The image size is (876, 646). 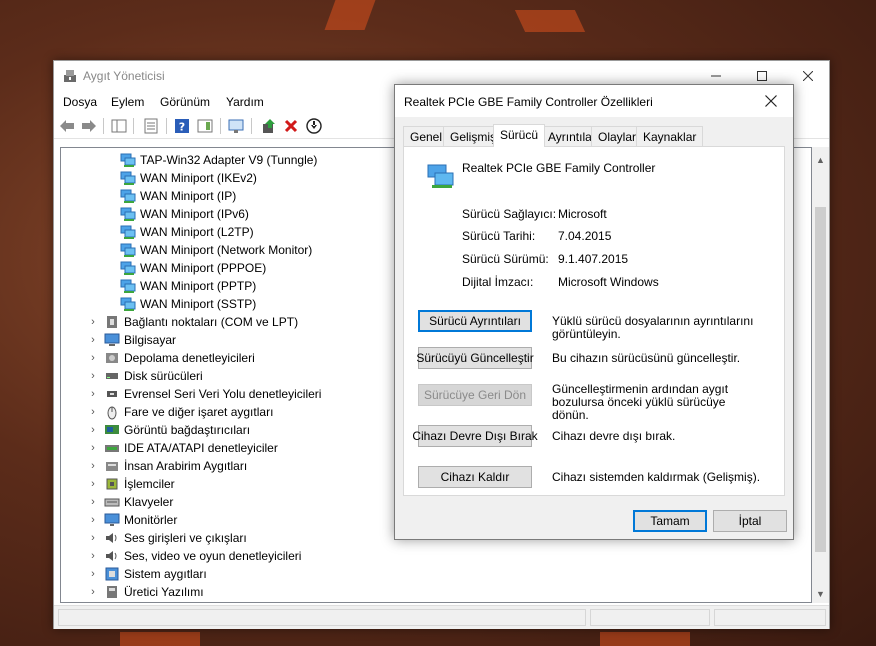 What do you see at coordinates (188, 286) in the screenshot?
I see `tree-item: WAN Miniport (PPTP)` at bounding box center [188, 286].